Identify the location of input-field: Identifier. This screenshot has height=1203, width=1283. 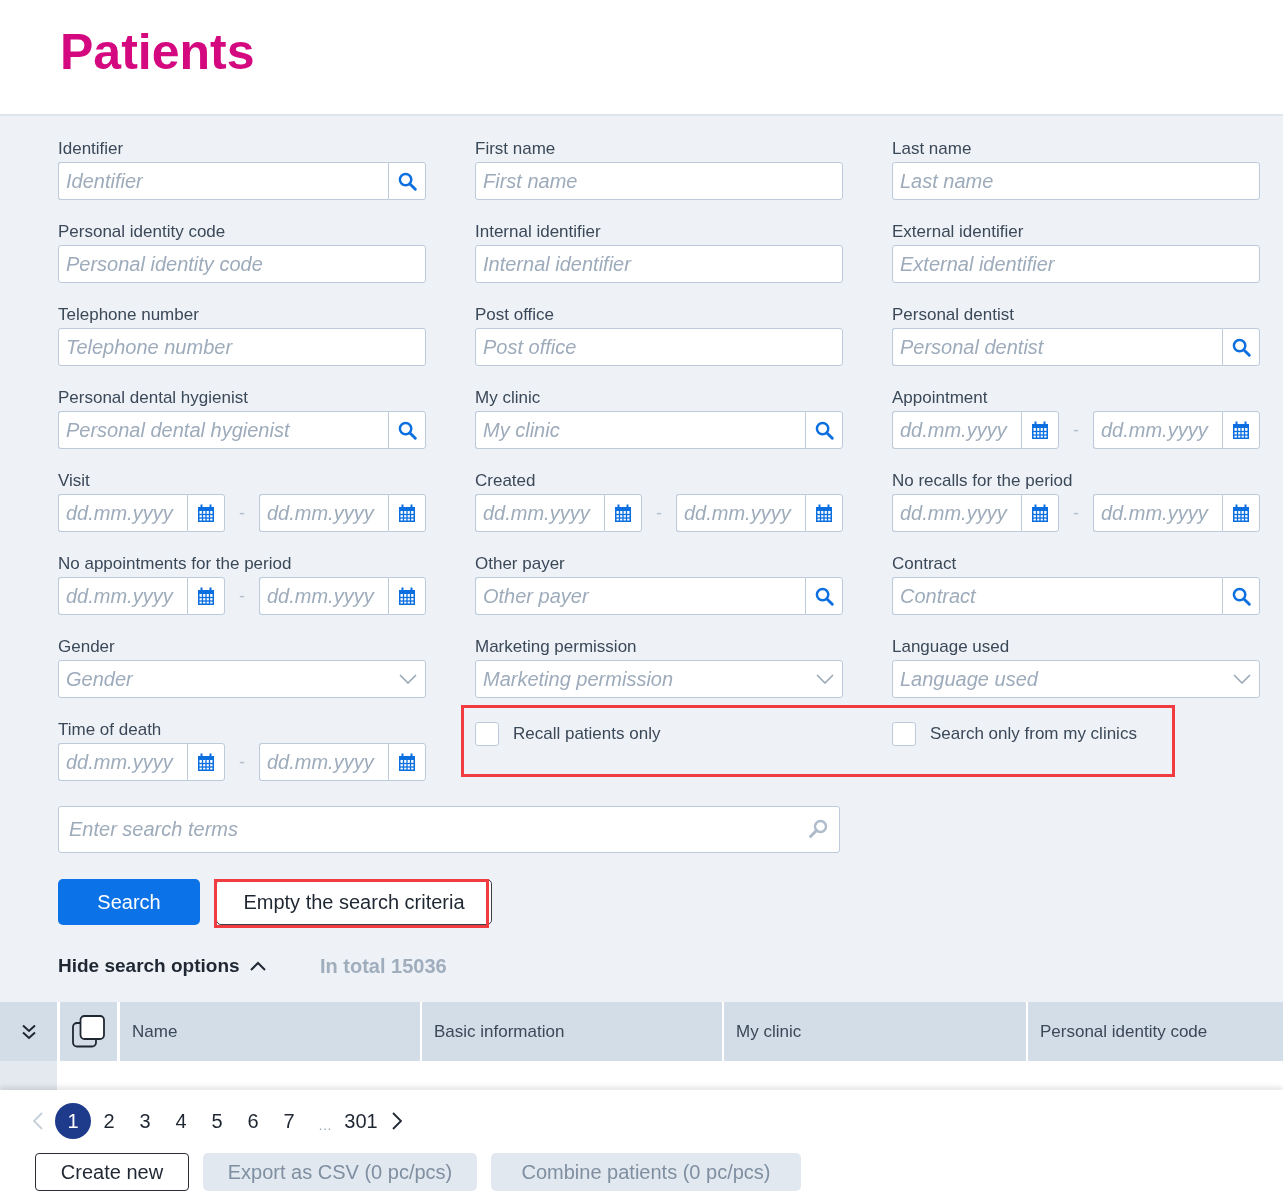
(223, 181).